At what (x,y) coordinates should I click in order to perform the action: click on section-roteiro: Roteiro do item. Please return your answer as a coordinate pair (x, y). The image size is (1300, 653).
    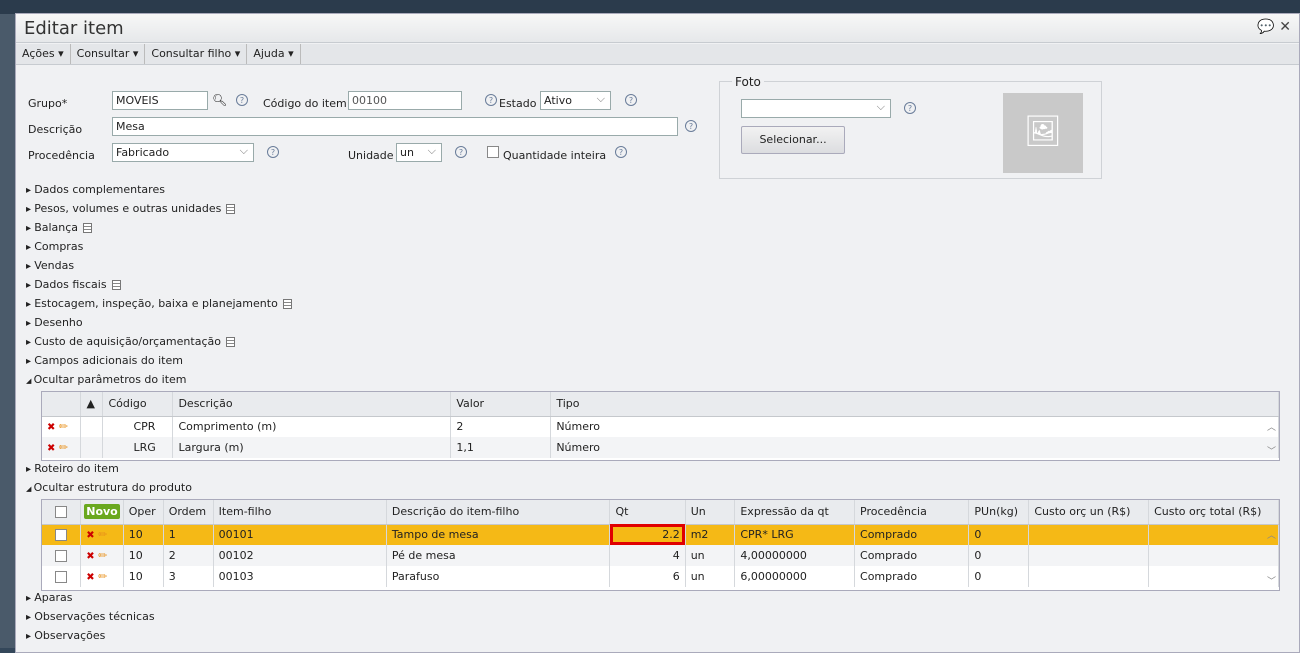
    Looking at the image, I should click on (72, 468).